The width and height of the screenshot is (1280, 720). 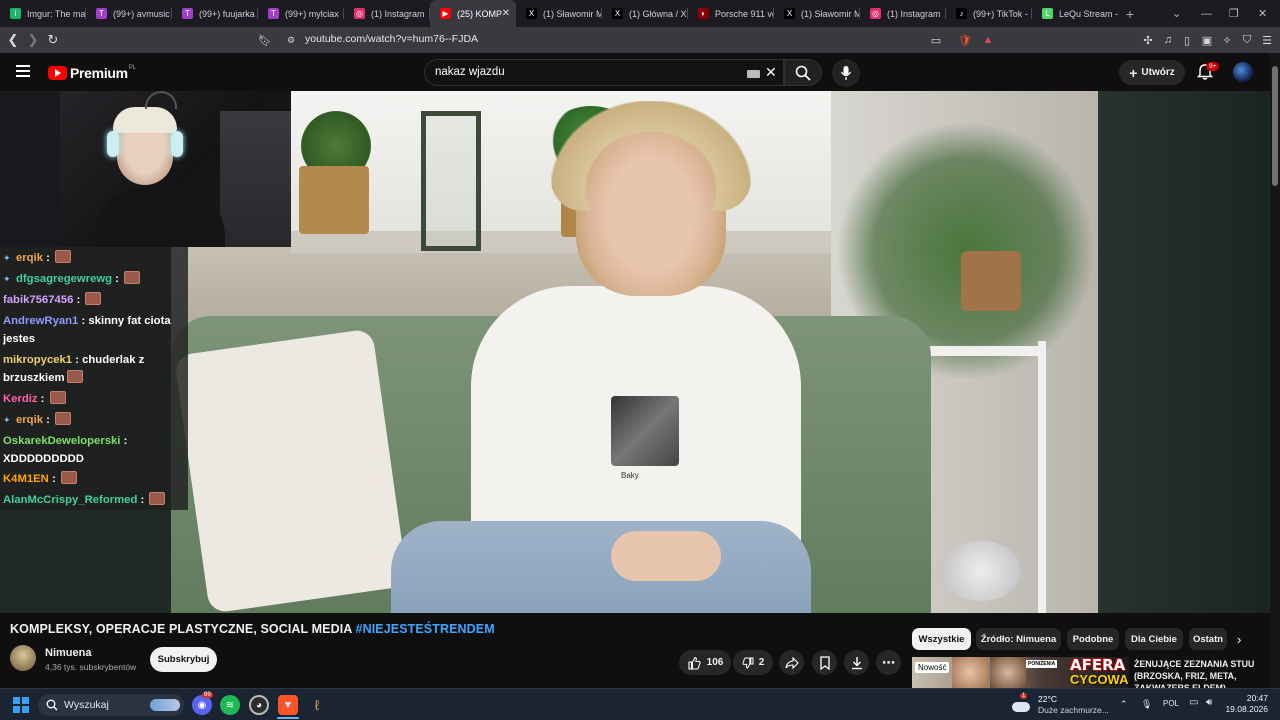 What do you see at coordinates (7, 279) in the screenshot?
I see `chat-badge-icon: ✦` at bounding box center [7, 279].